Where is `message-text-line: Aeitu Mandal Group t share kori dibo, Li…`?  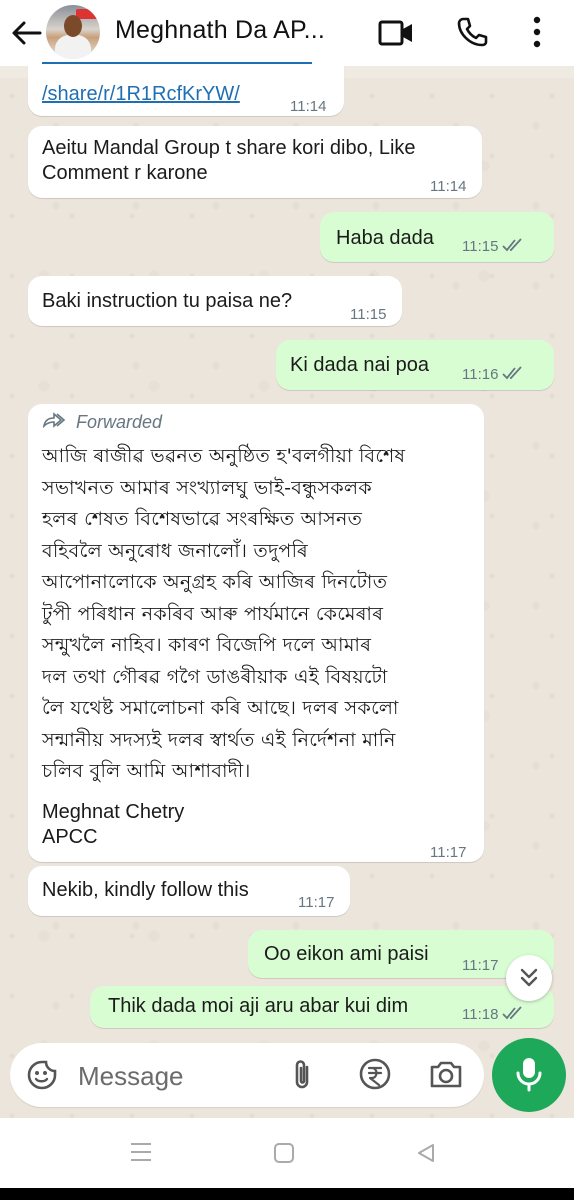 message-text-line: Aeitu Mandal Group t share kori dibo, Li… is located at coordinates (229, 148).